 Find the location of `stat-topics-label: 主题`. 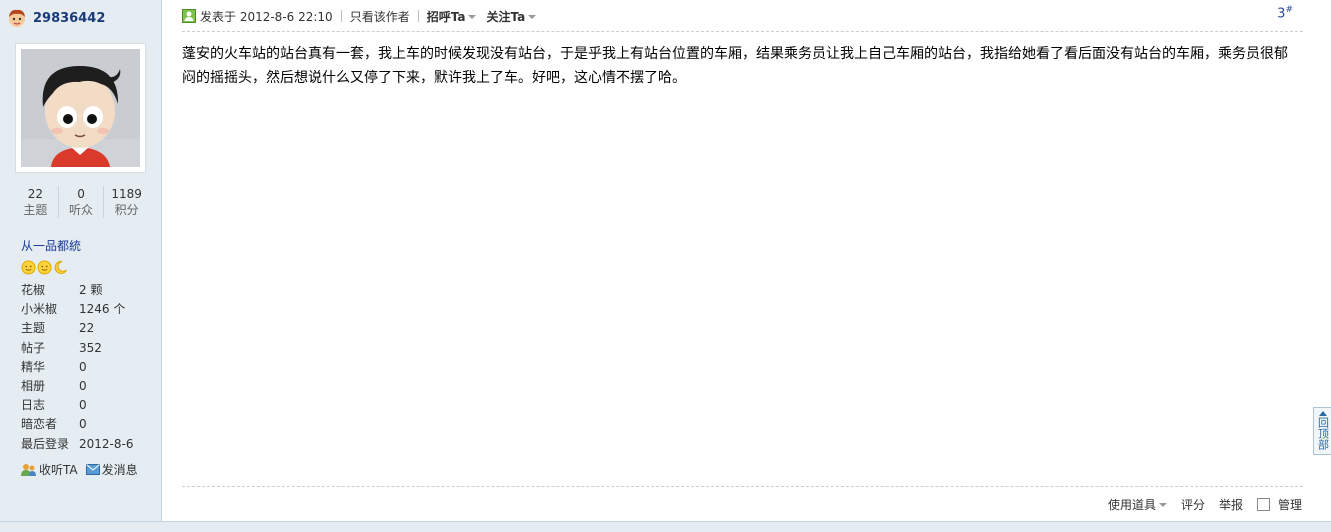

stat-topics-label: 主题 is located at coordinates (35, 210).